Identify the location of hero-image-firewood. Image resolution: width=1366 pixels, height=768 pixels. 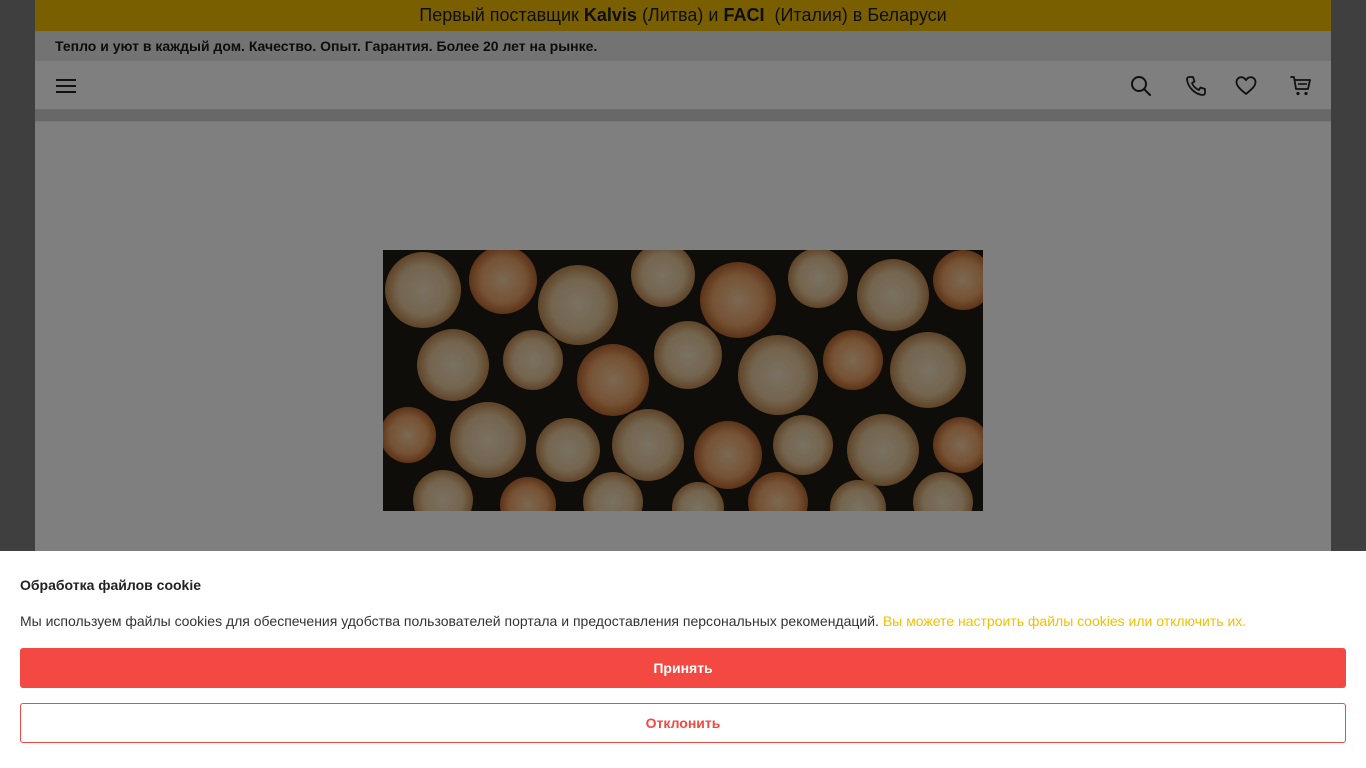
(683, 380).